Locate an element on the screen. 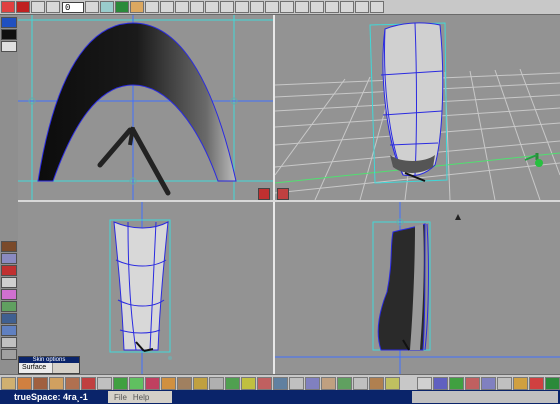 This screenshot has height=404, width=560. link-icon is located at coordinates (440, 383).